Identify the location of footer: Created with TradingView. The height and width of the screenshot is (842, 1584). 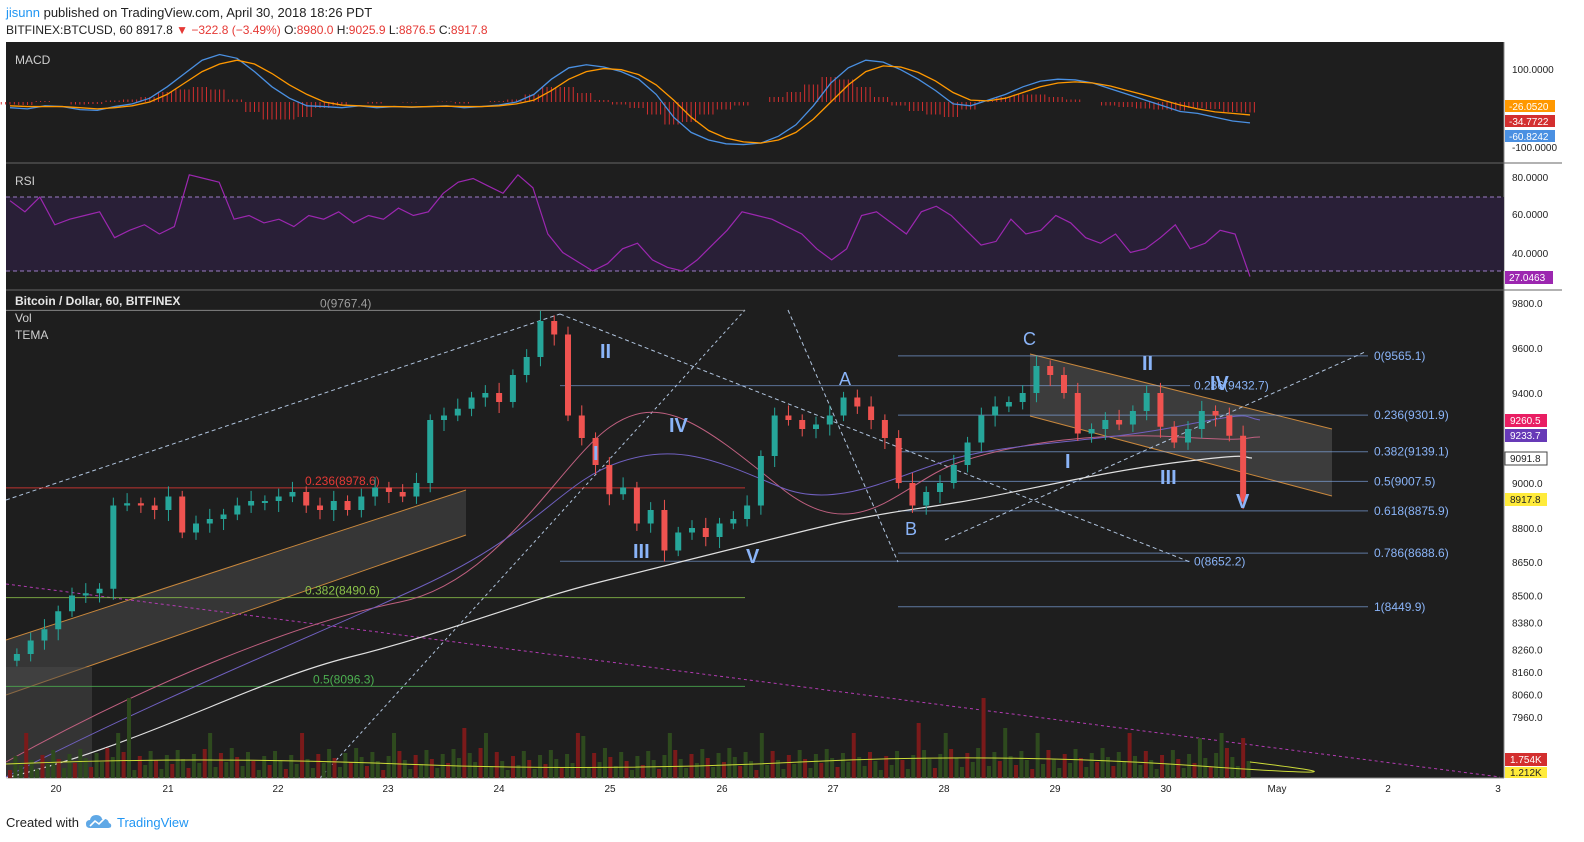
(792, 823).